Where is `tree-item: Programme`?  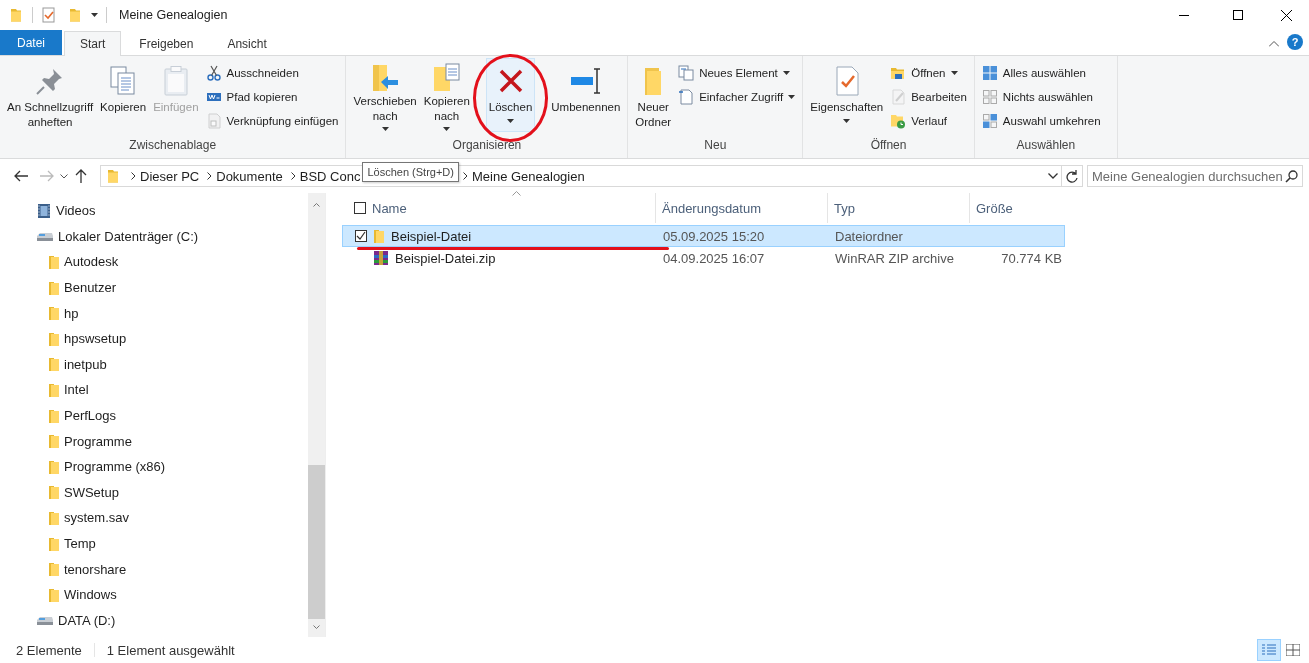
tree-item: Programme is located at coordinates (154, 441).